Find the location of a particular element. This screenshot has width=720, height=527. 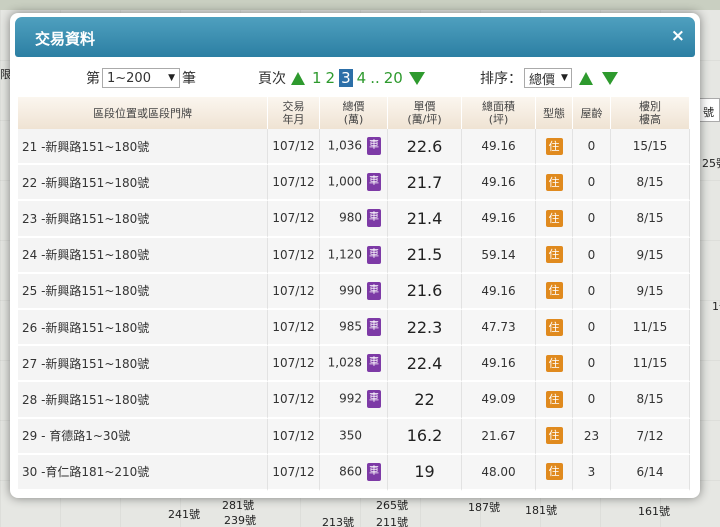

page-link-last: 20 is located at coordinates (393, 78).